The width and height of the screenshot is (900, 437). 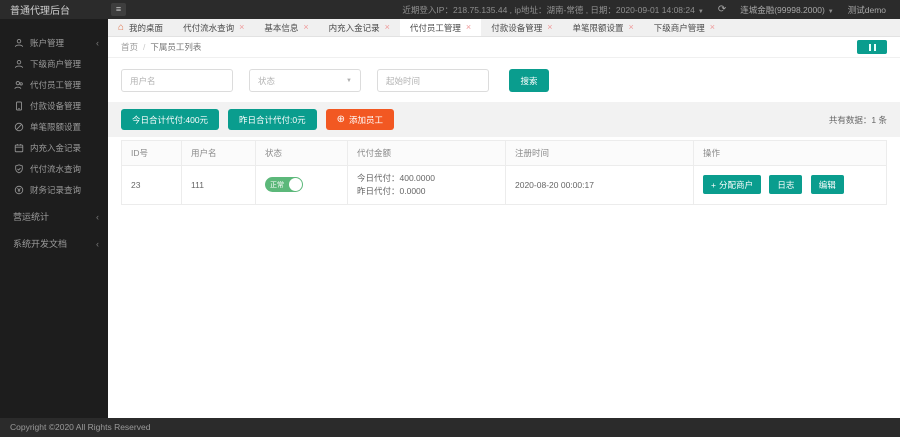 I want to click on cell-amount: 今日代付：400.0000 昨日代付：0.0000, so click(x=426, y=185).